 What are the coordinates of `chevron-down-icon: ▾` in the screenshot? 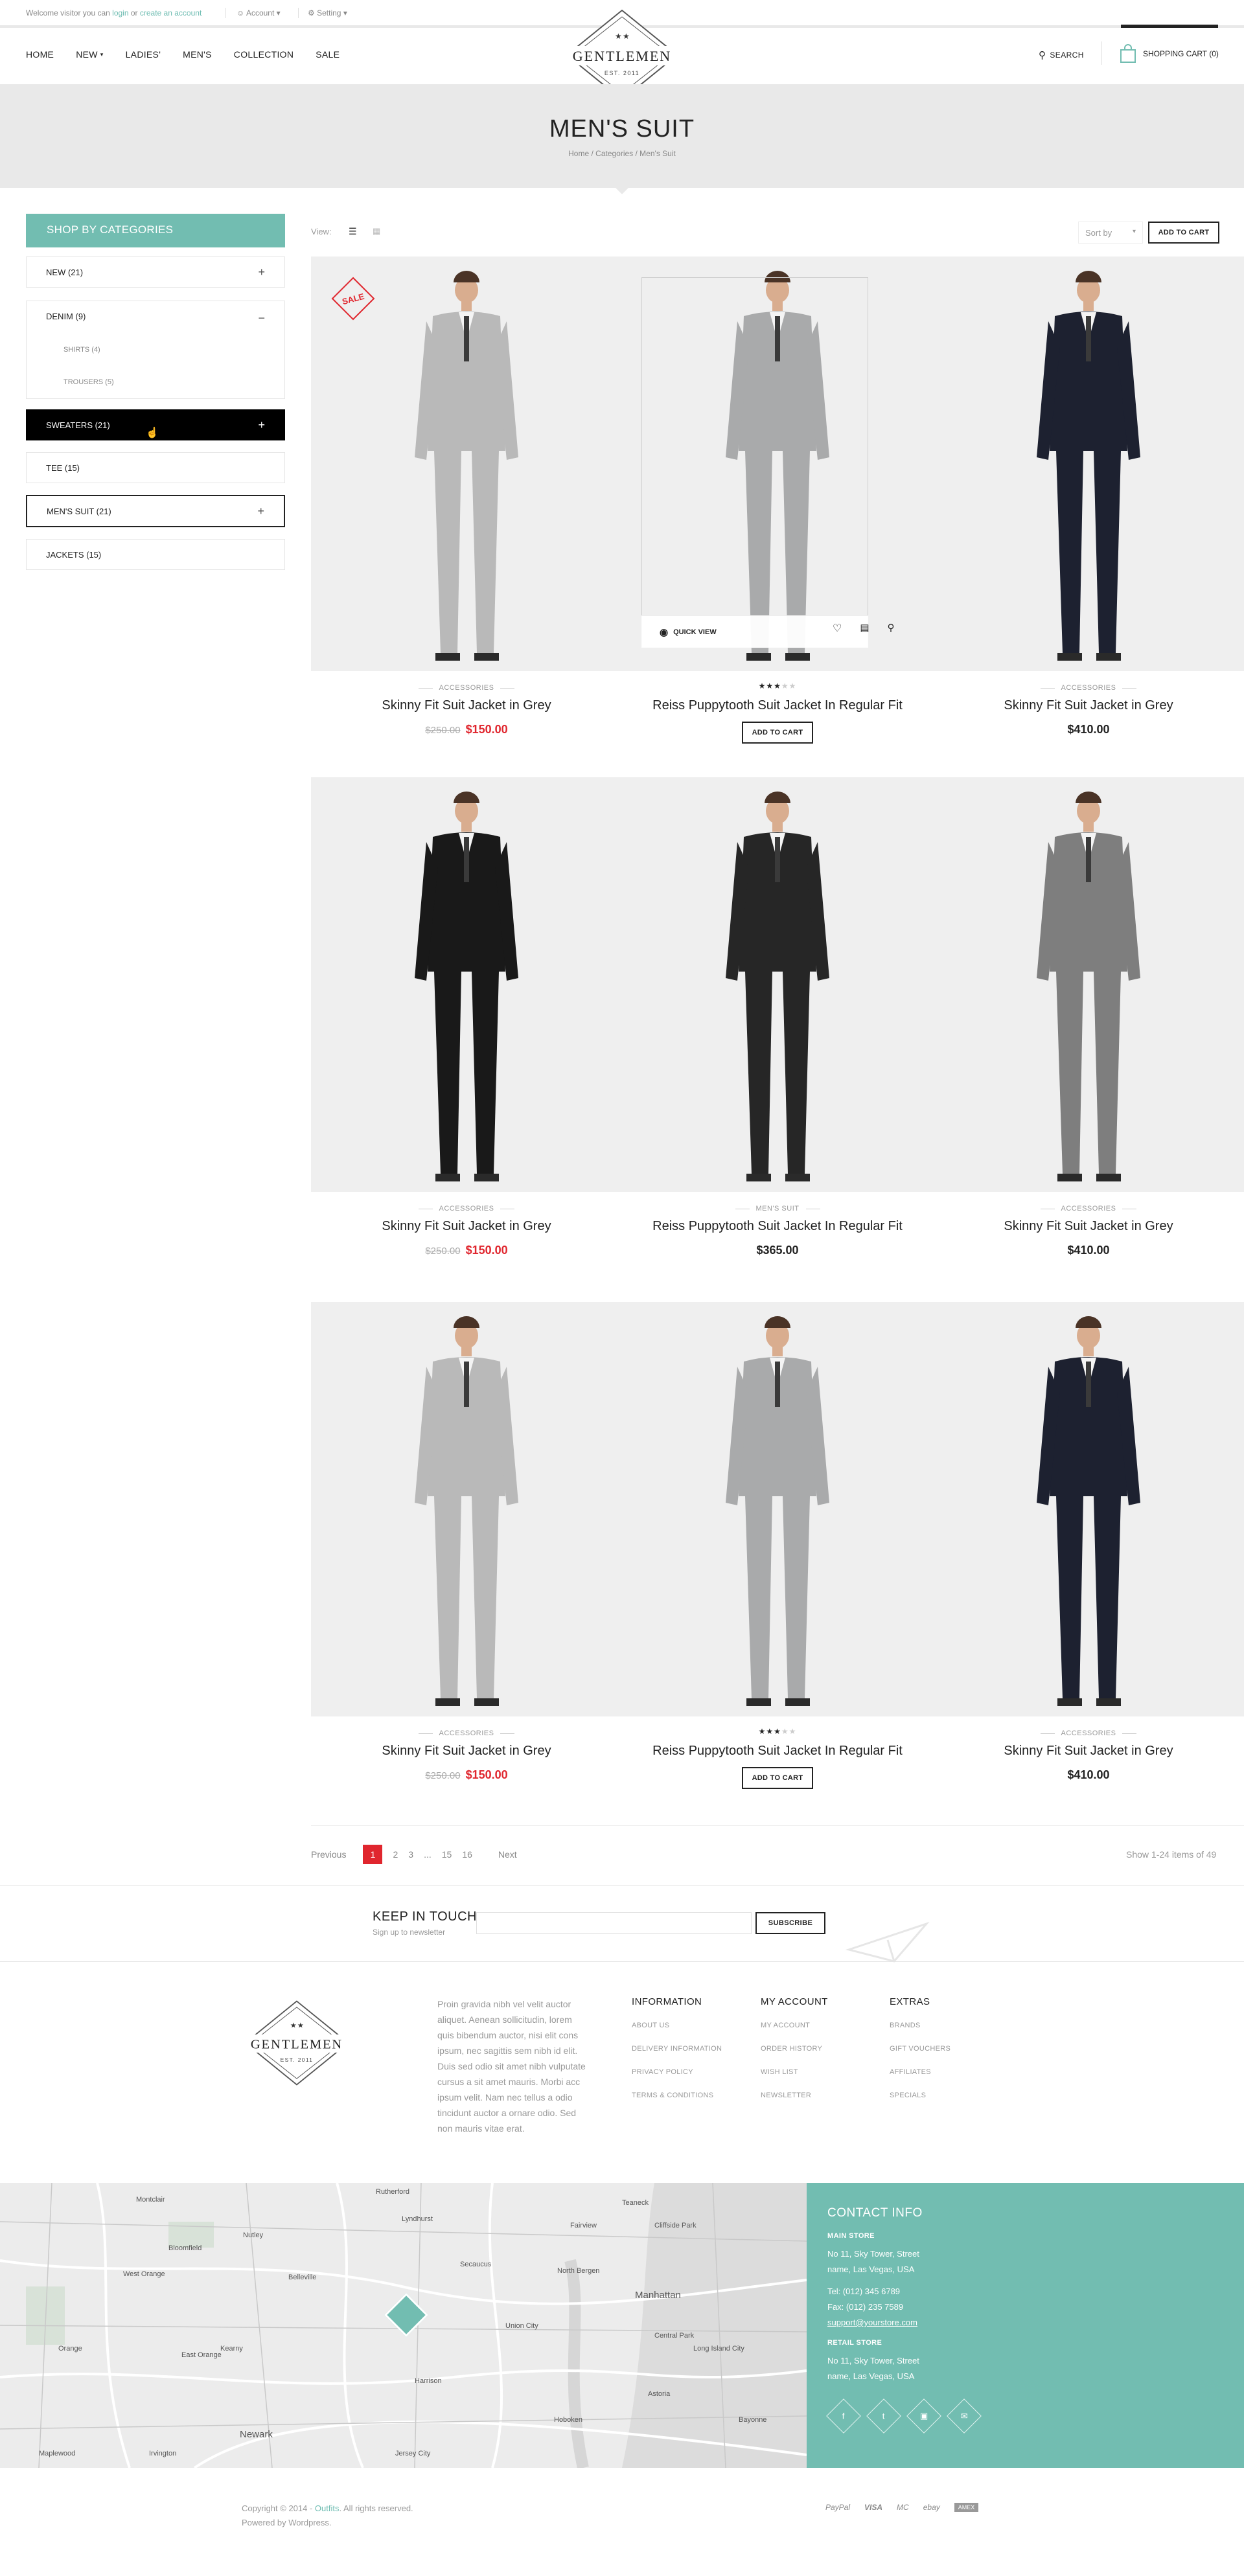 It's located at (278, 13).